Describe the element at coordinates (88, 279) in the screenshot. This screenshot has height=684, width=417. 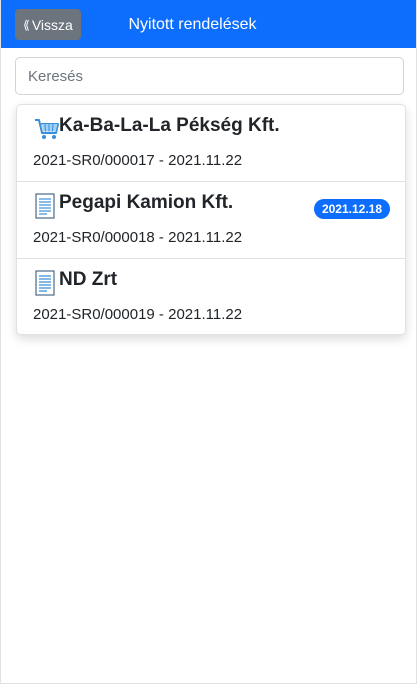
I see `order-customer-name: ND Zrt` at that location.